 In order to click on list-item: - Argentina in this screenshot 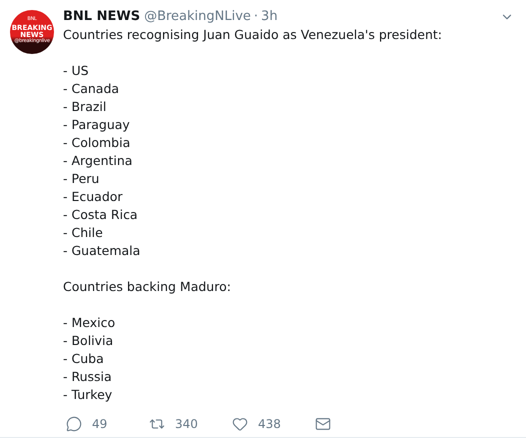, I will do `click(98, 161)`.